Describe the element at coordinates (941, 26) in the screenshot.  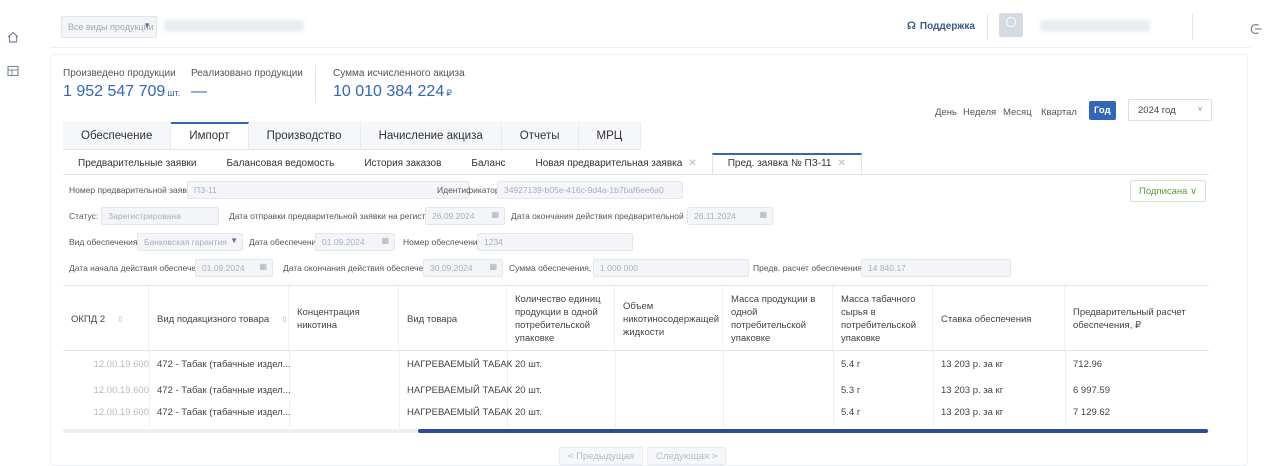
I see `support-link: ☊ Поддержка` at that location.